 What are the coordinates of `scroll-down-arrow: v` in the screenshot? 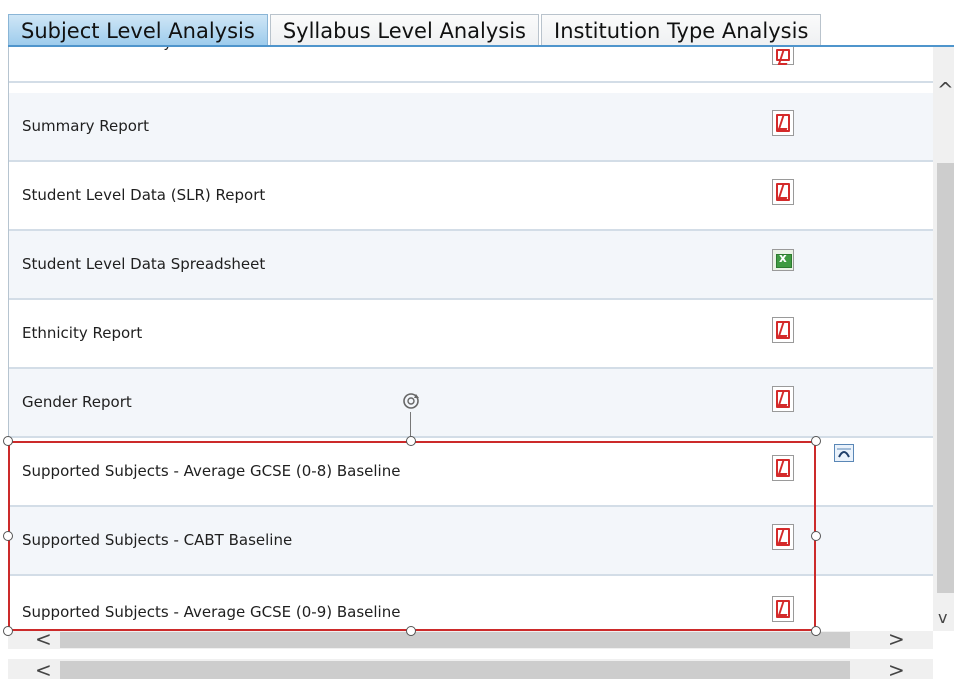 It's located at (942, 618).